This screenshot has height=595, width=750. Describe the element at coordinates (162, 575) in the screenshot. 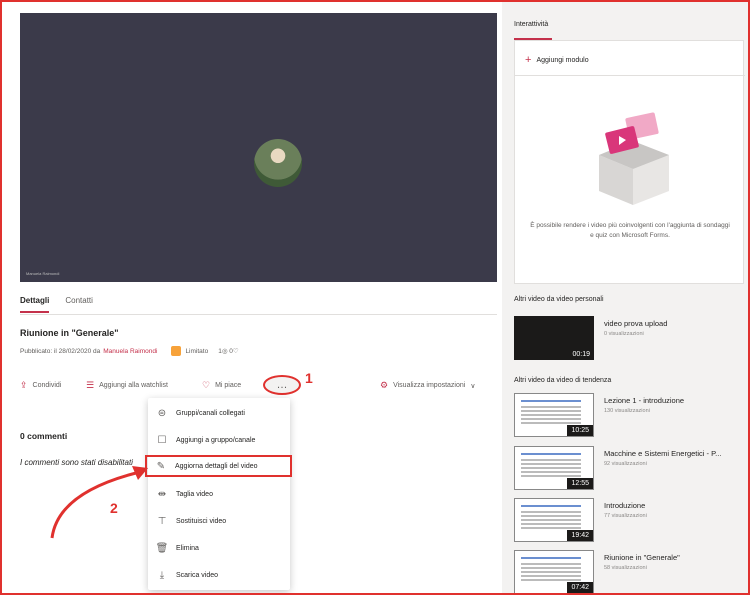

I see `download-icon: ⤓` at that location.